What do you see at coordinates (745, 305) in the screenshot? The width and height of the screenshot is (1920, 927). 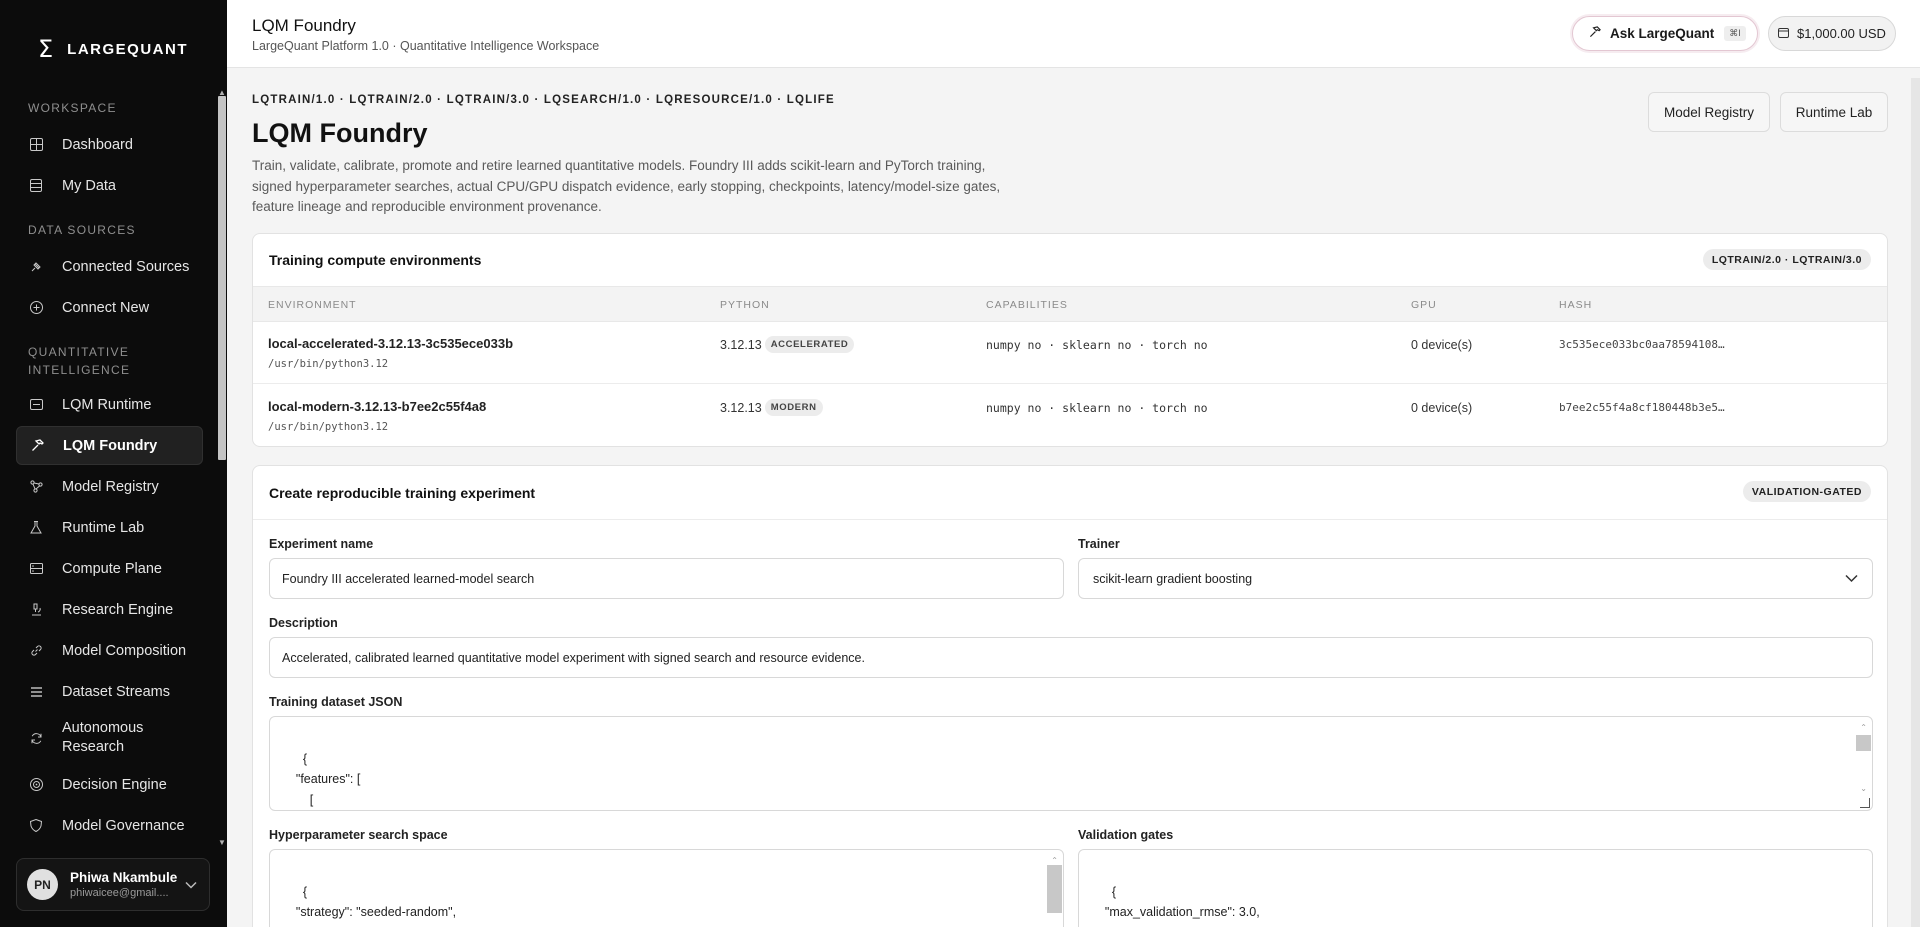 I see `column-header: PYTHON` at bounding box center [745, 305].